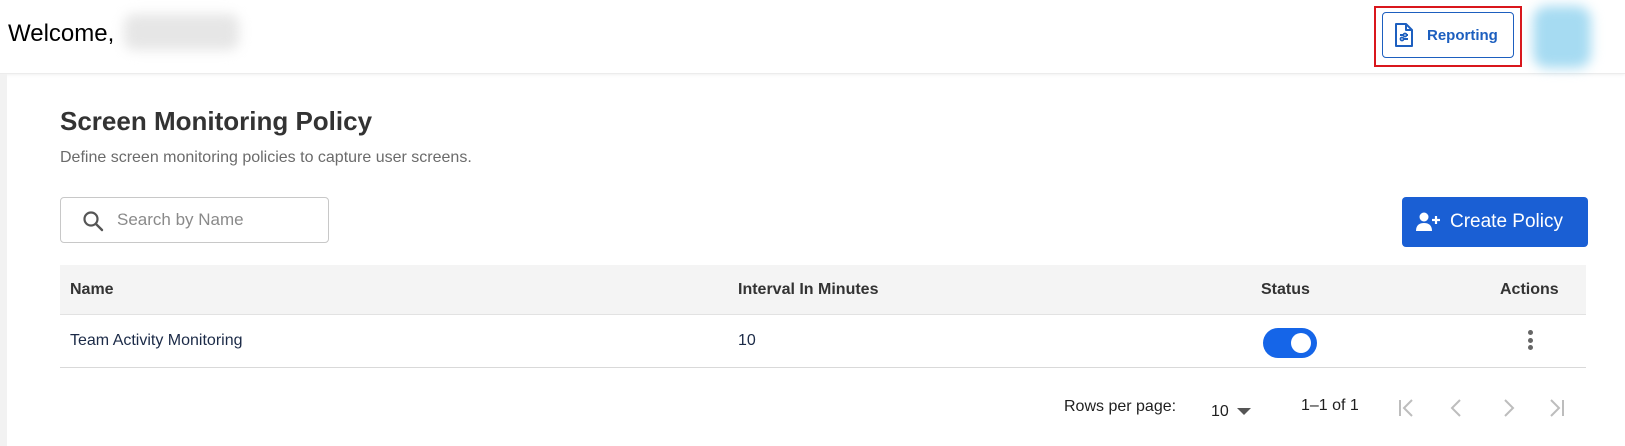  Describe the element at coordinates (1462, 35) in the screenshot. I see `reporting-button-label: Reporting` at that location.